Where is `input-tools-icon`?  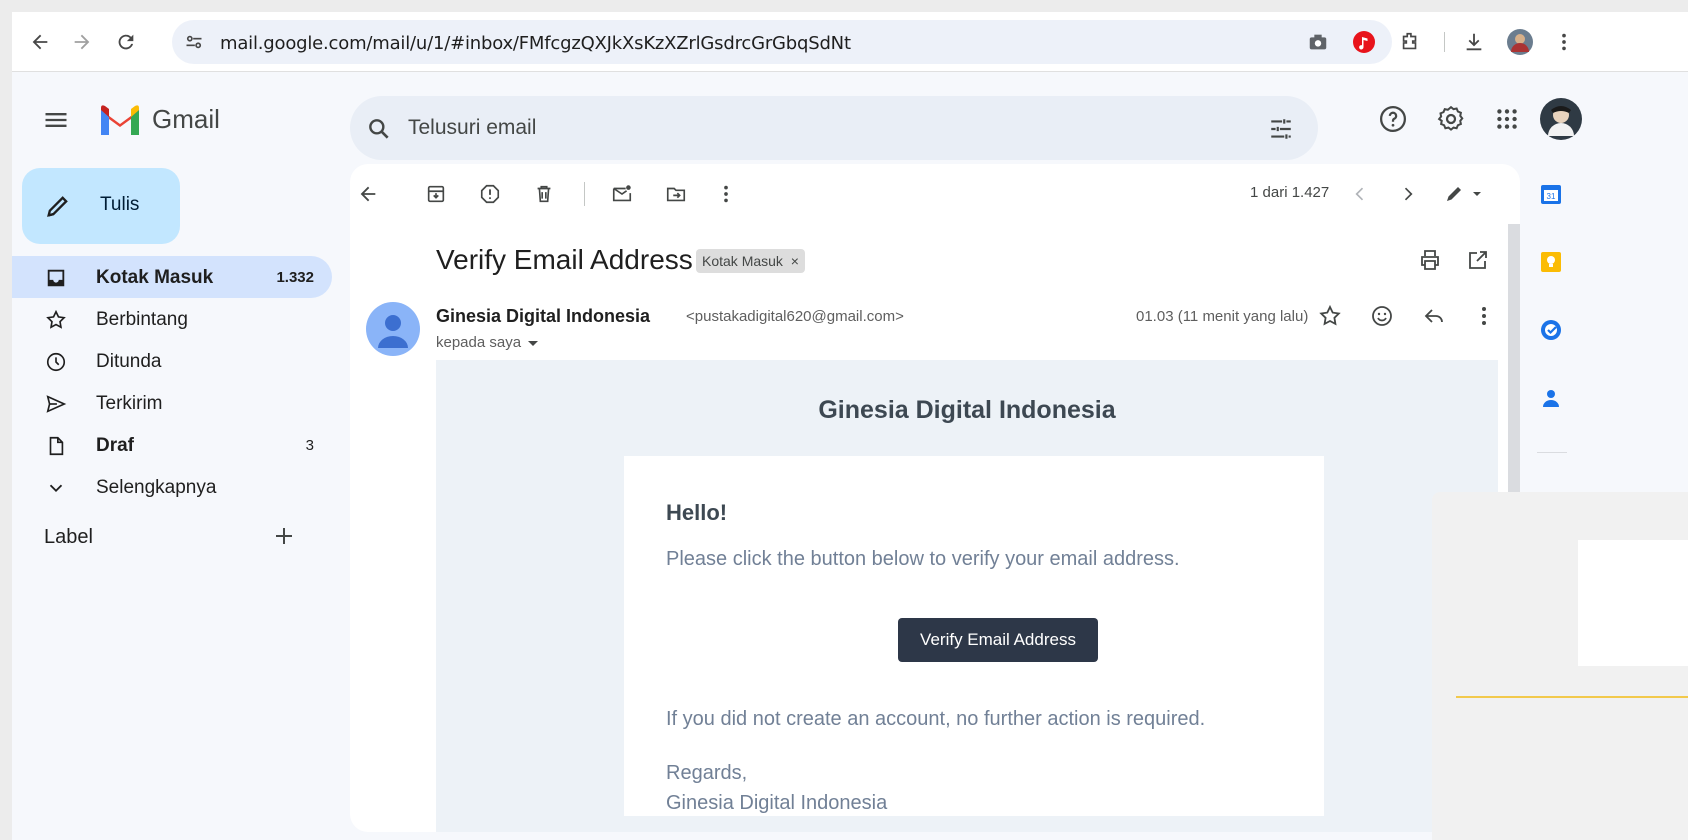
input-tools-icon is located at coordinates (1465, 194).